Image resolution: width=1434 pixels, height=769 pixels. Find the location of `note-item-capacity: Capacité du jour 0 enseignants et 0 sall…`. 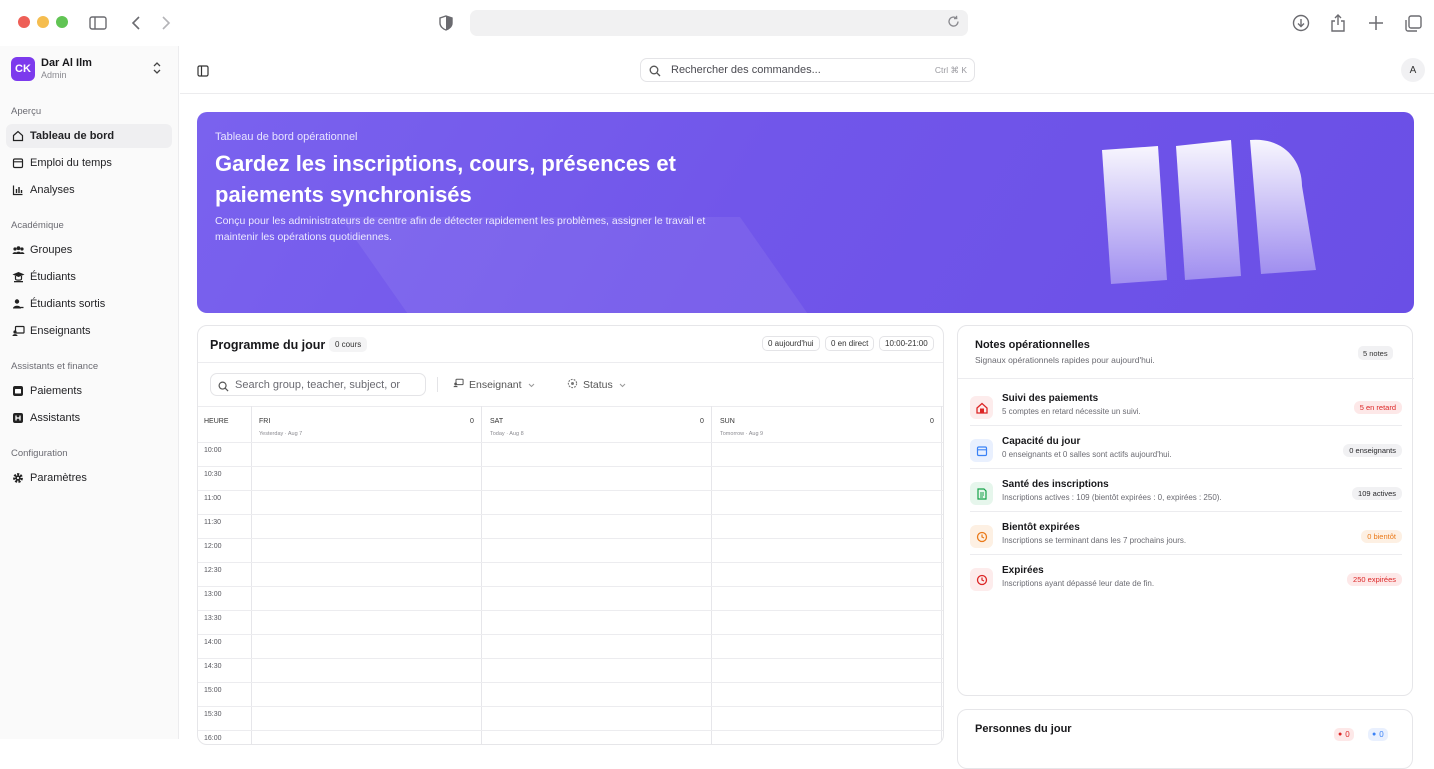

note-item-capacity: Capacité du jour 0 enseignants et 0 sall… is located at coordinates (1186, 456).